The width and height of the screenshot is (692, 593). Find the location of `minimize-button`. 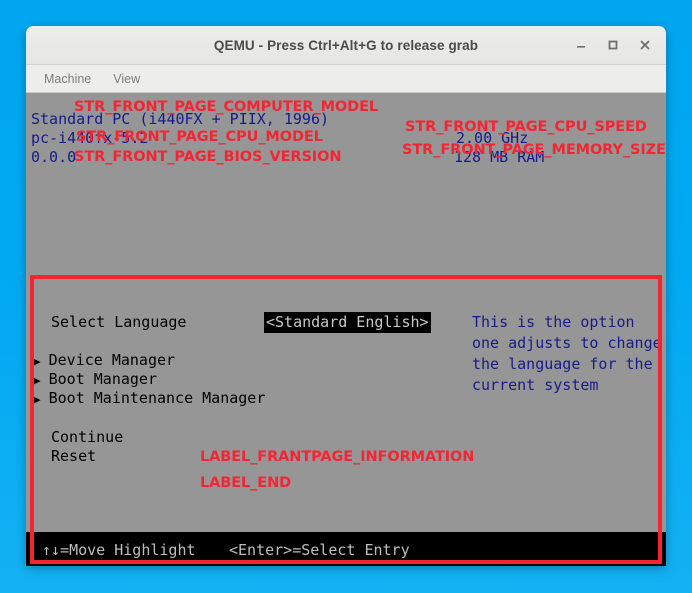

minimize-button is located at coordinates (581, 45).